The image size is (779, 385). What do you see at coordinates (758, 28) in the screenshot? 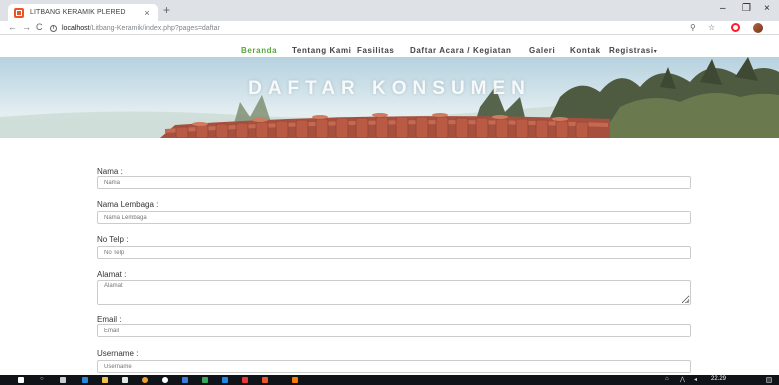
I see `profile-avatar` at bounding box center [758, 28].